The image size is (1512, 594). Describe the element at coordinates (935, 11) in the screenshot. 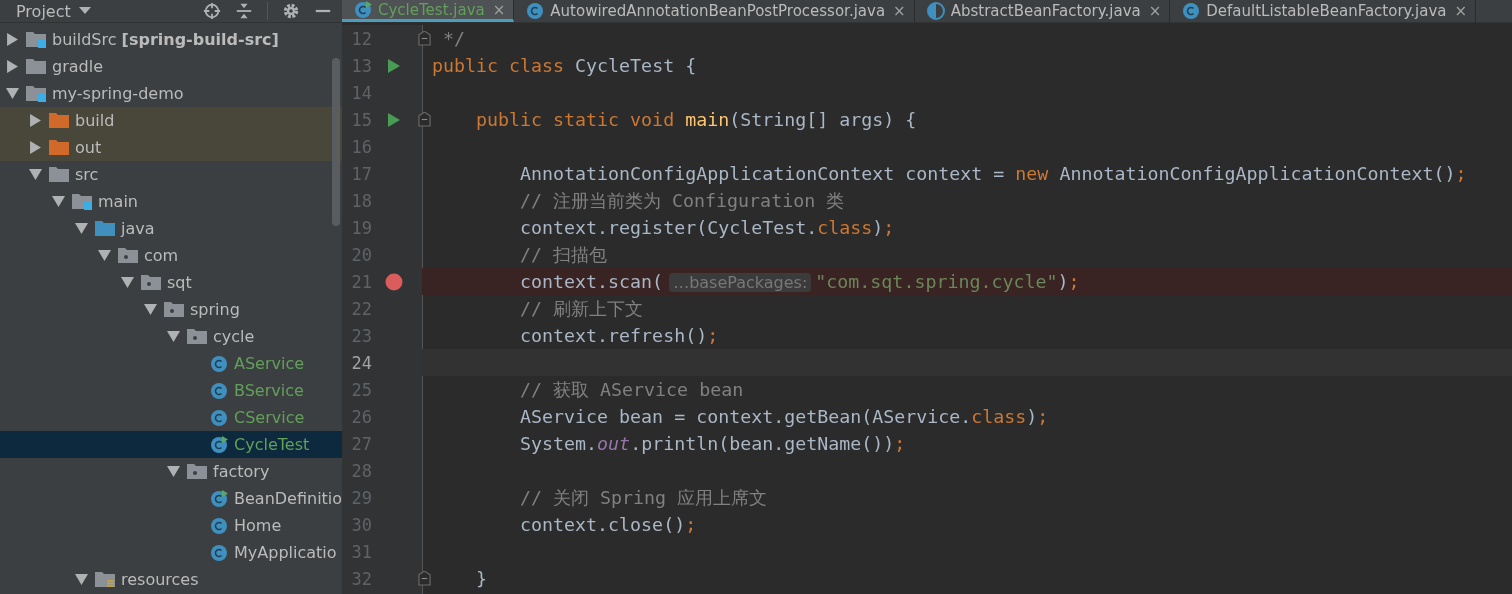

I see `abstract-class-icon` at that location.